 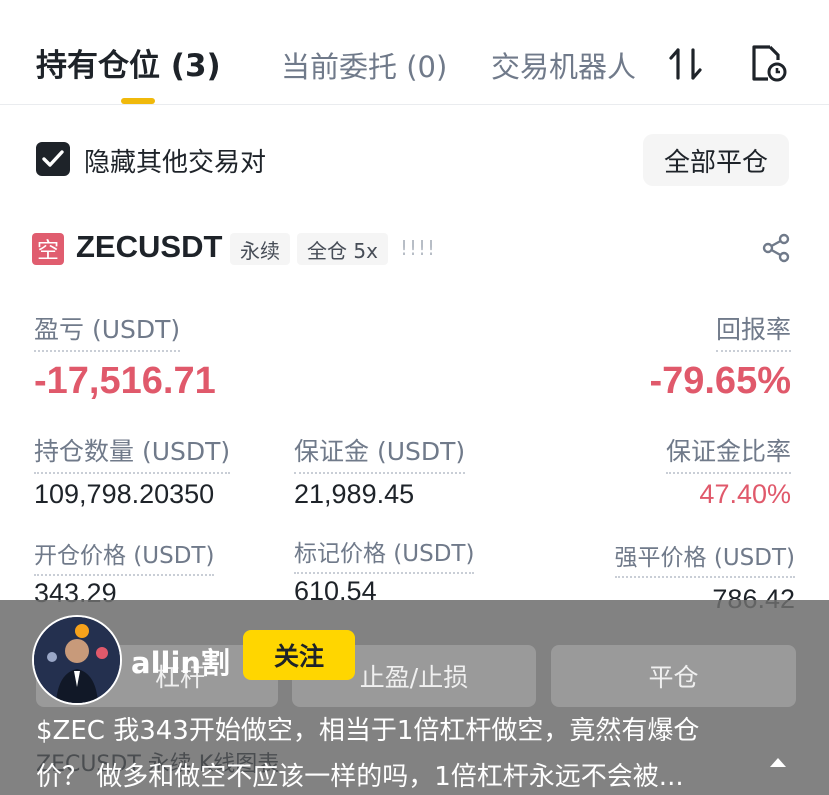 I want to click on tab-positions: 持有仓位 (3), so click(x=128, y=62).